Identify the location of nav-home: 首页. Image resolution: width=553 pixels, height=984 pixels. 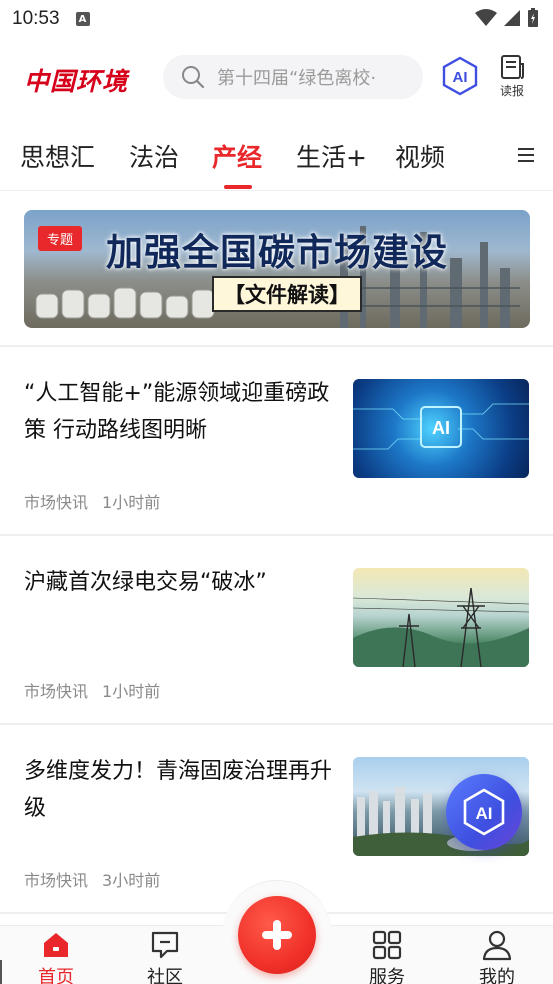
(56, 956).